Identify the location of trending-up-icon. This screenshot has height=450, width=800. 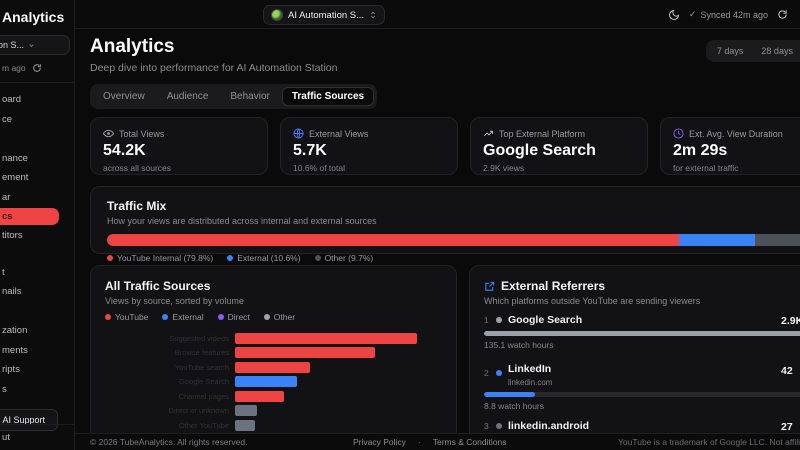
(489, 133).